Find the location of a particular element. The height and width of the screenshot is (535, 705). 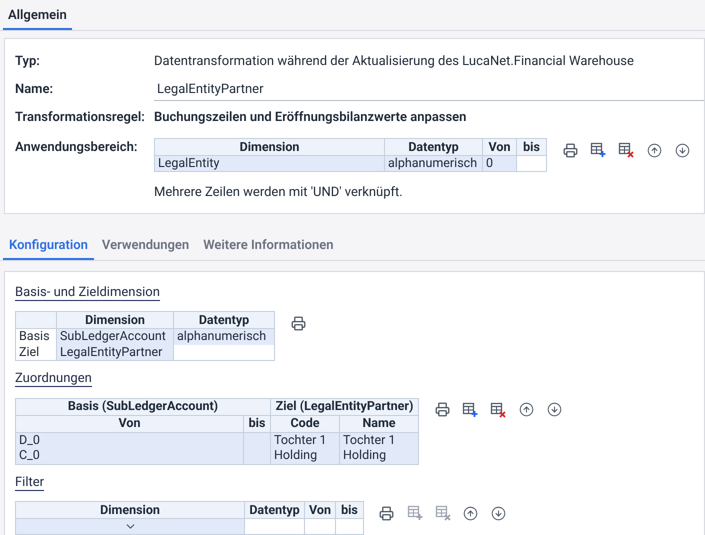

column-header: Name is located at coordinates (379, 423).